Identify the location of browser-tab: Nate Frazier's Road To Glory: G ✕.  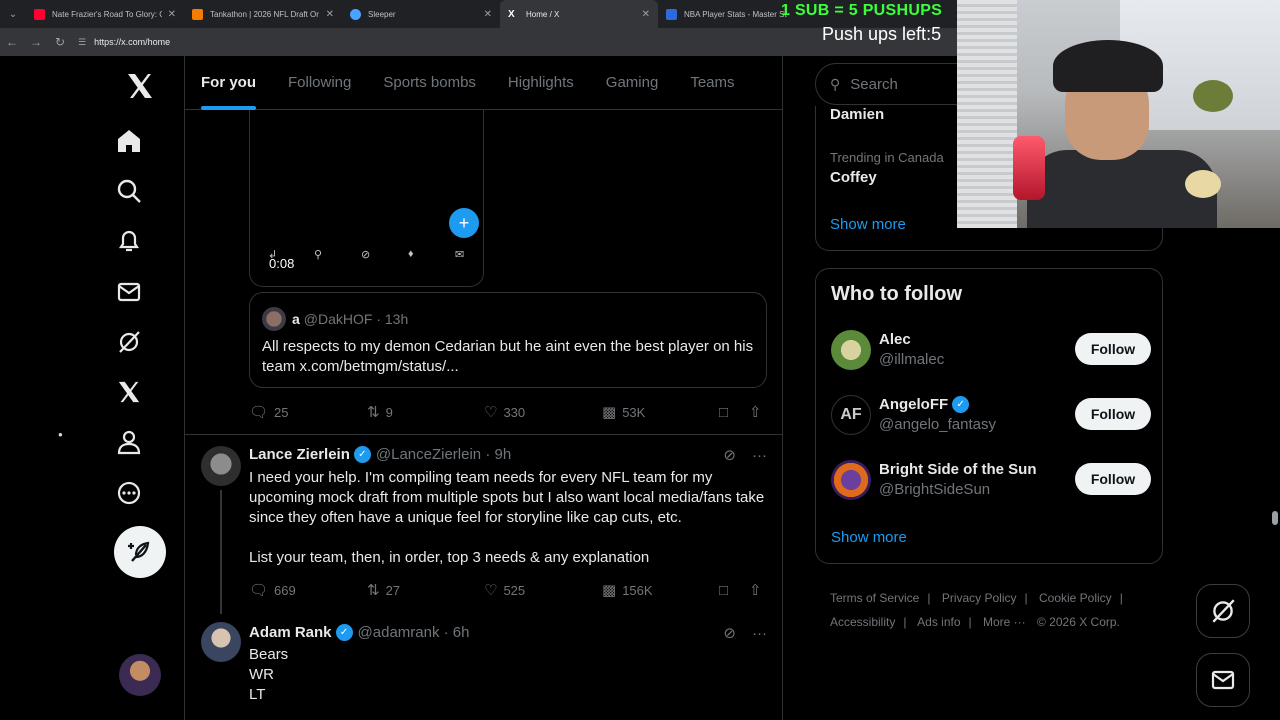
(105, 14).